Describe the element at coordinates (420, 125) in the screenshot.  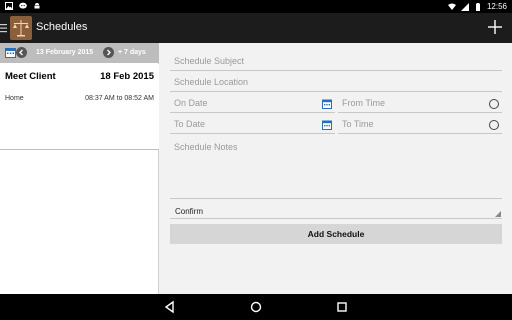
I see `to-time-field: To Time` at that location.